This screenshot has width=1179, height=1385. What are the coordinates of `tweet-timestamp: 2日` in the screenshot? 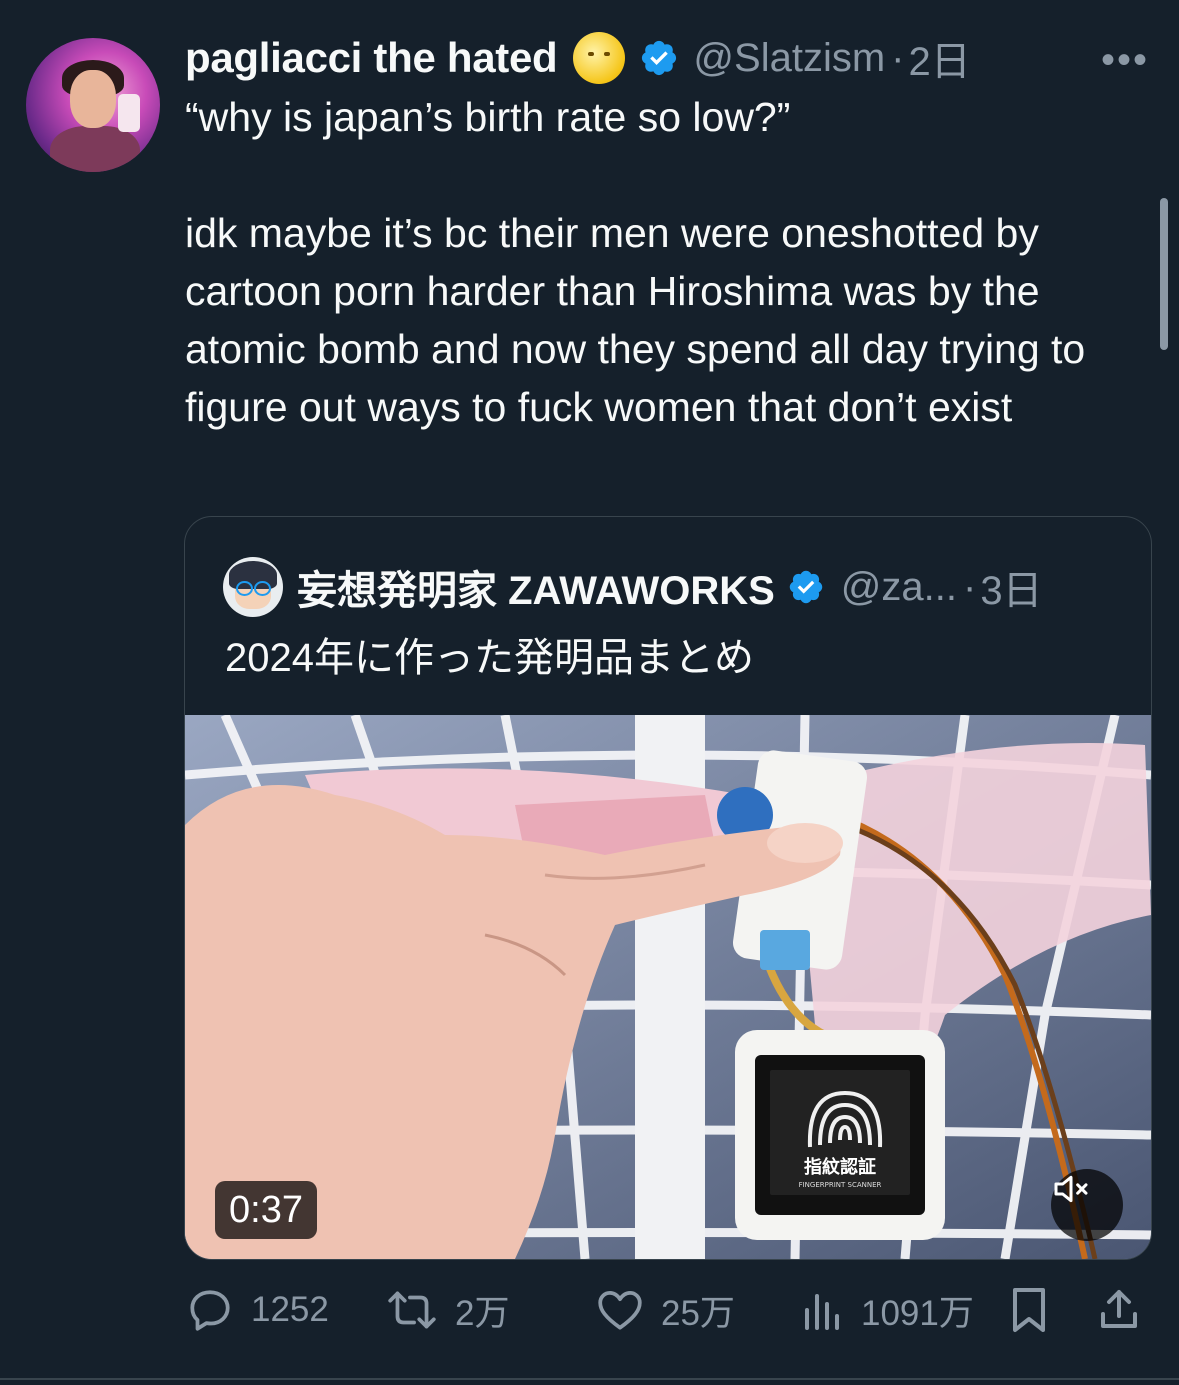 It's located at (939, 58).